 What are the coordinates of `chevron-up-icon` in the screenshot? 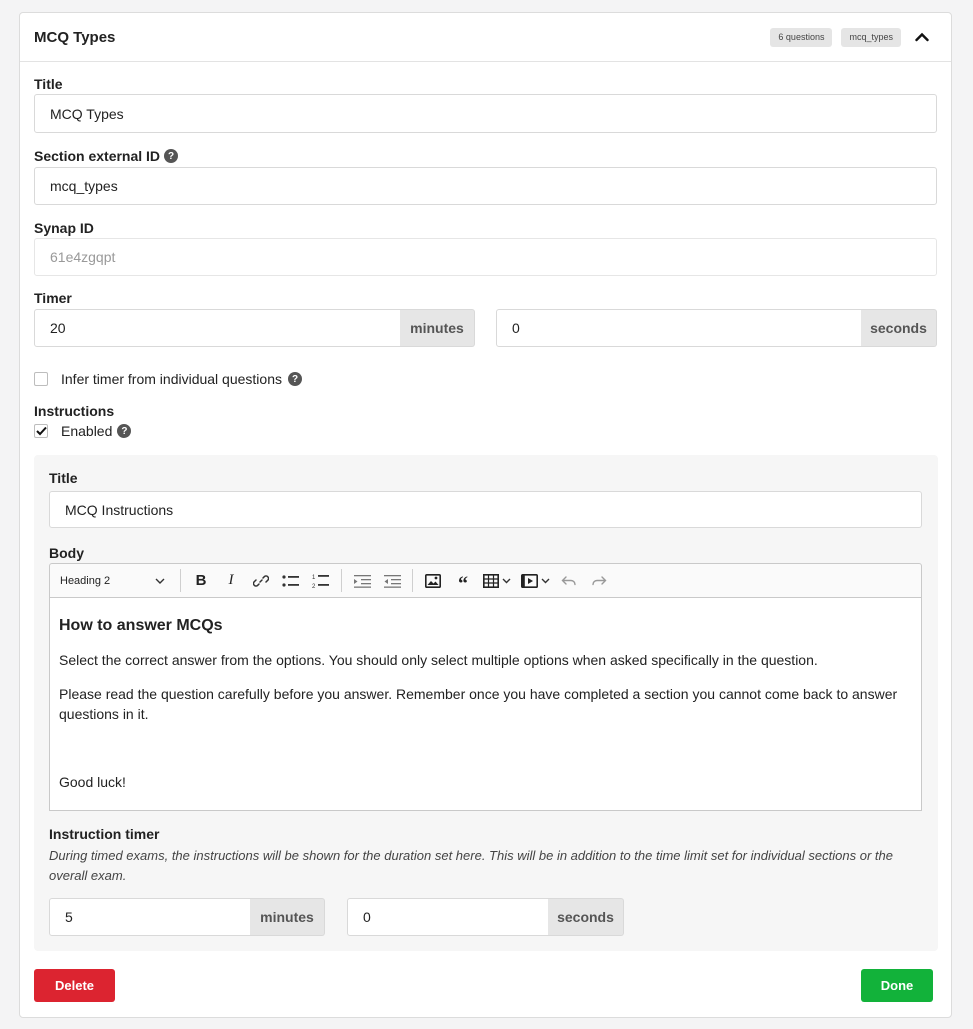 It's located at (922, 37).